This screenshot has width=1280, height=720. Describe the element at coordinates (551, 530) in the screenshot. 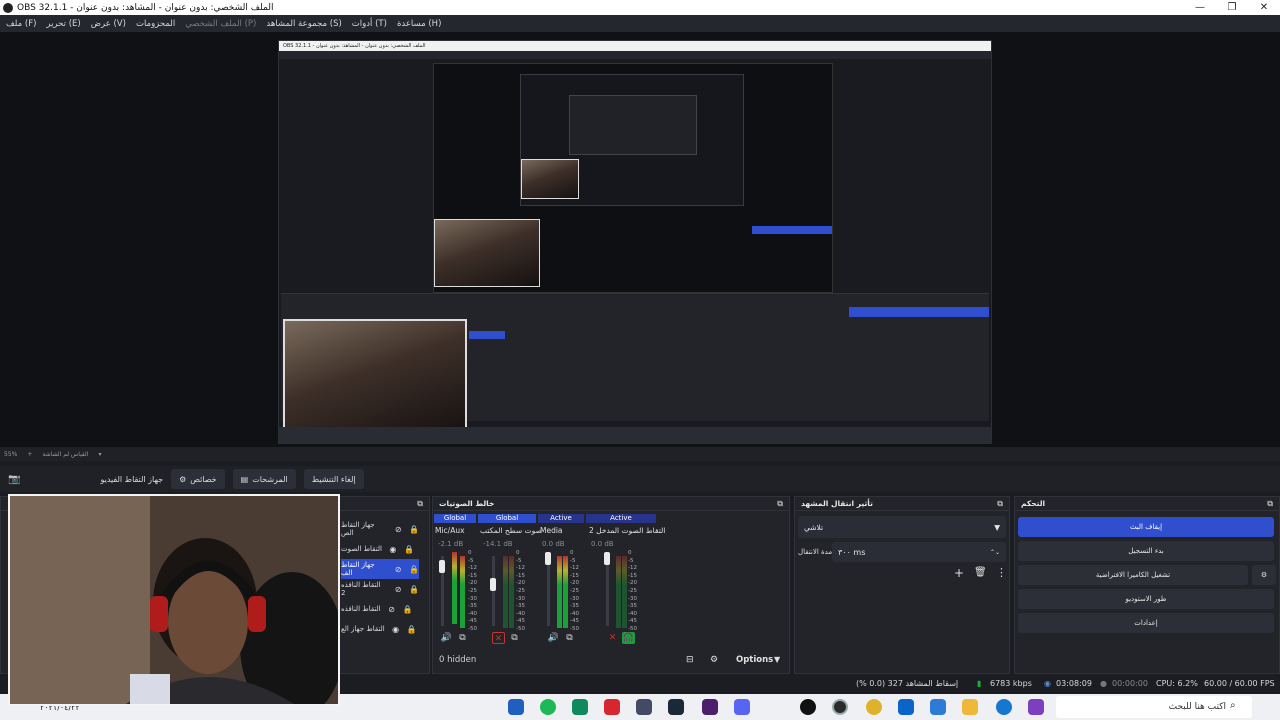

I see `channel-name: Media` at that location.